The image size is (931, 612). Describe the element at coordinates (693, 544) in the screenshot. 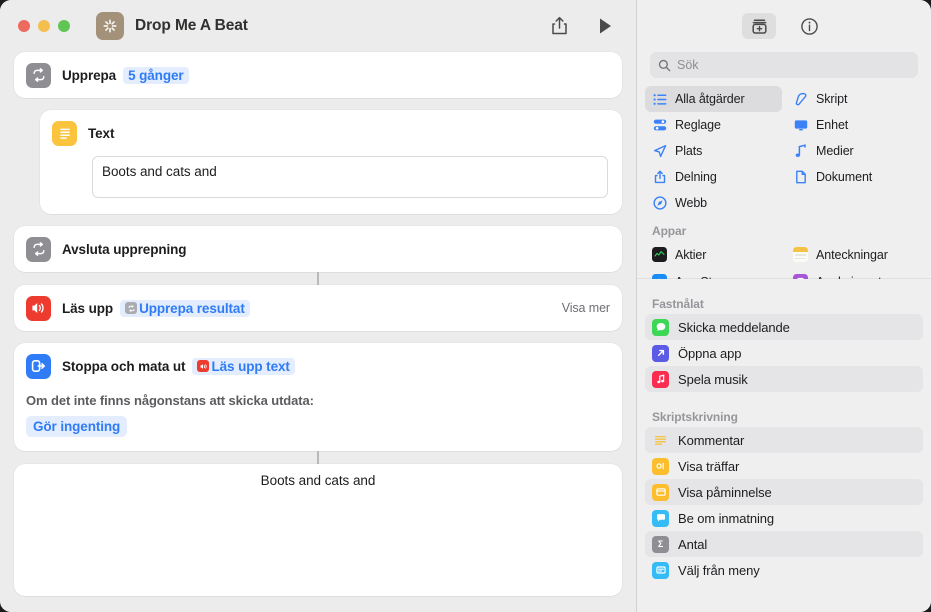

I see `library-item-label: Antal` at that location.